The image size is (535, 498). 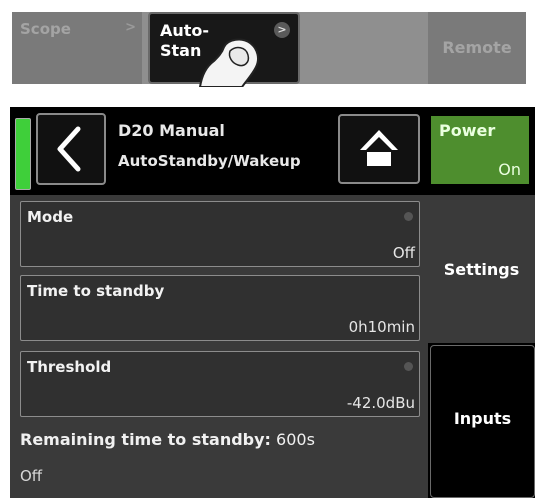 What do you see at coordinates (509, 169) in the screenshot?
I see `power-state: On` at bounding box center [509, 169].